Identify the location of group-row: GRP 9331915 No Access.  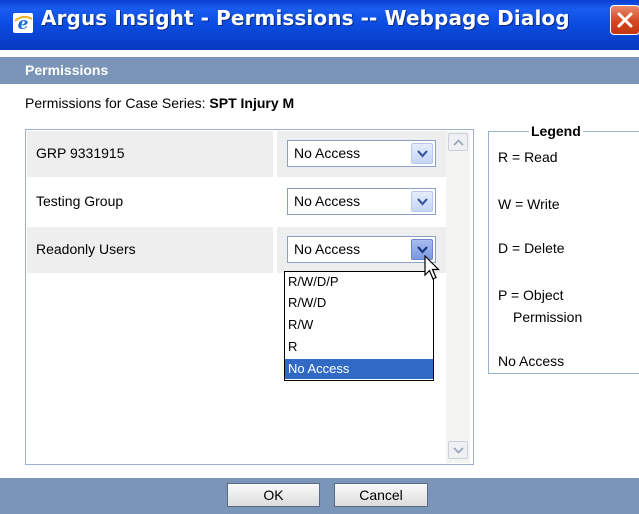
(237, 154).